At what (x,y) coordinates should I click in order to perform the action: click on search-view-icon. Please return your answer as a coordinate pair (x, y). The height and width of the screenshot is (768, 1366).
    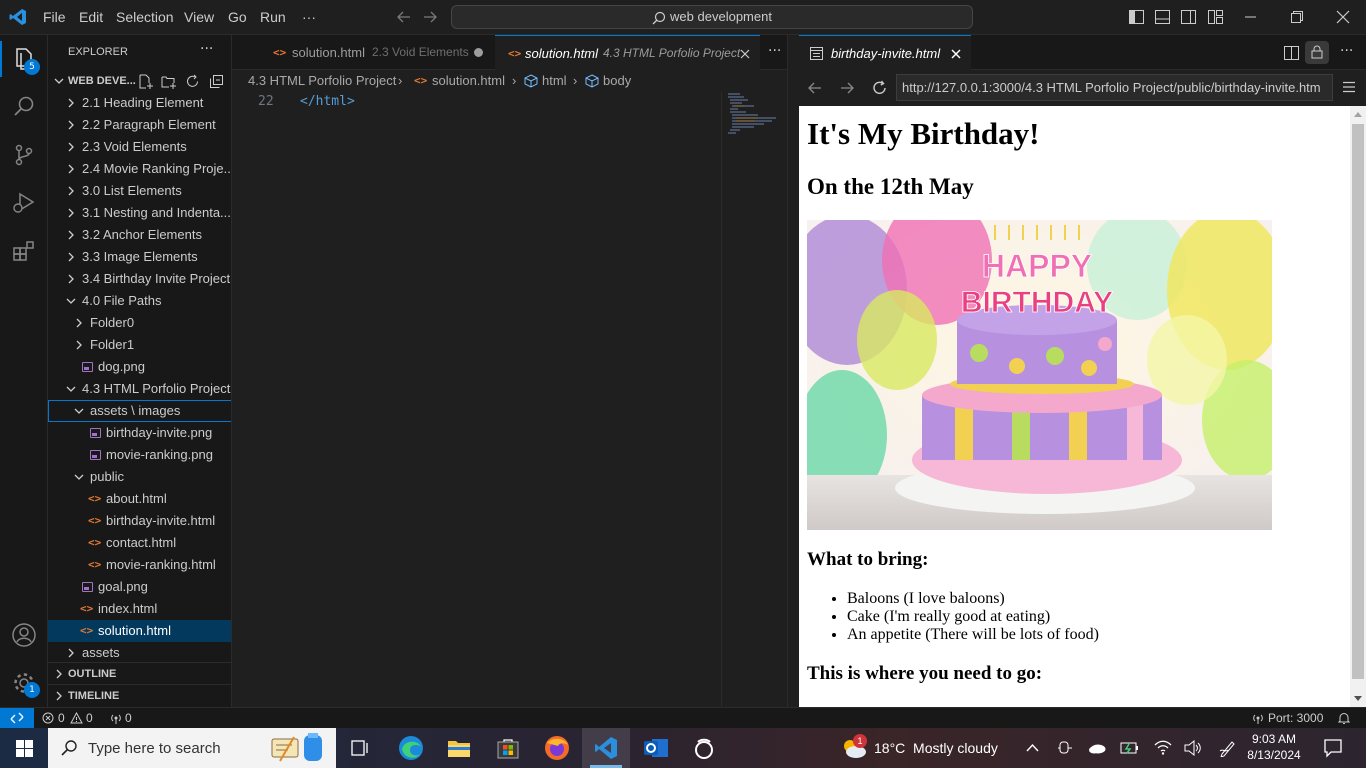
    Looking at the image, I should click on (24, 107).